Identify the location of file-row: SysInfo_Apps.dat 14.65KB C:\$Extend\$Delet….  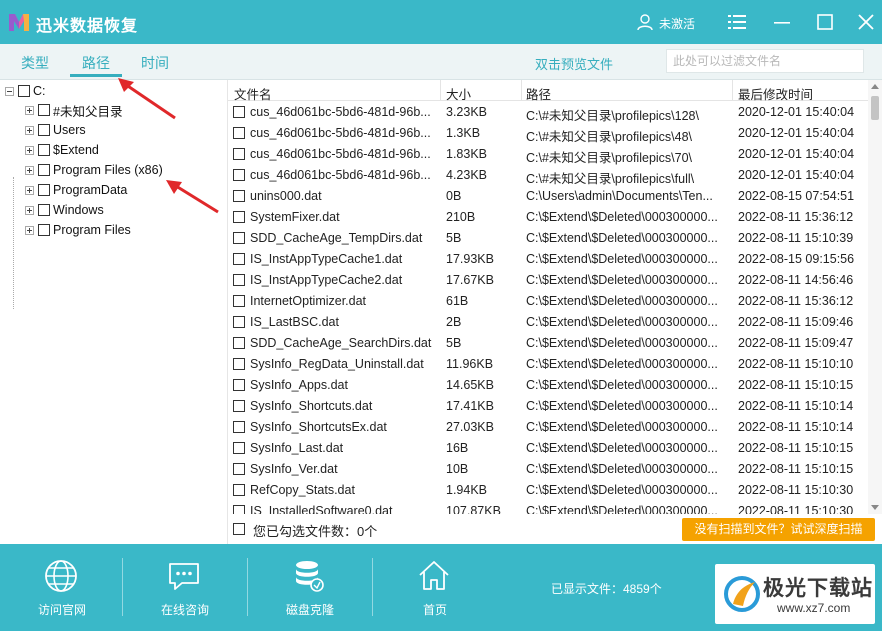
(548, 385).